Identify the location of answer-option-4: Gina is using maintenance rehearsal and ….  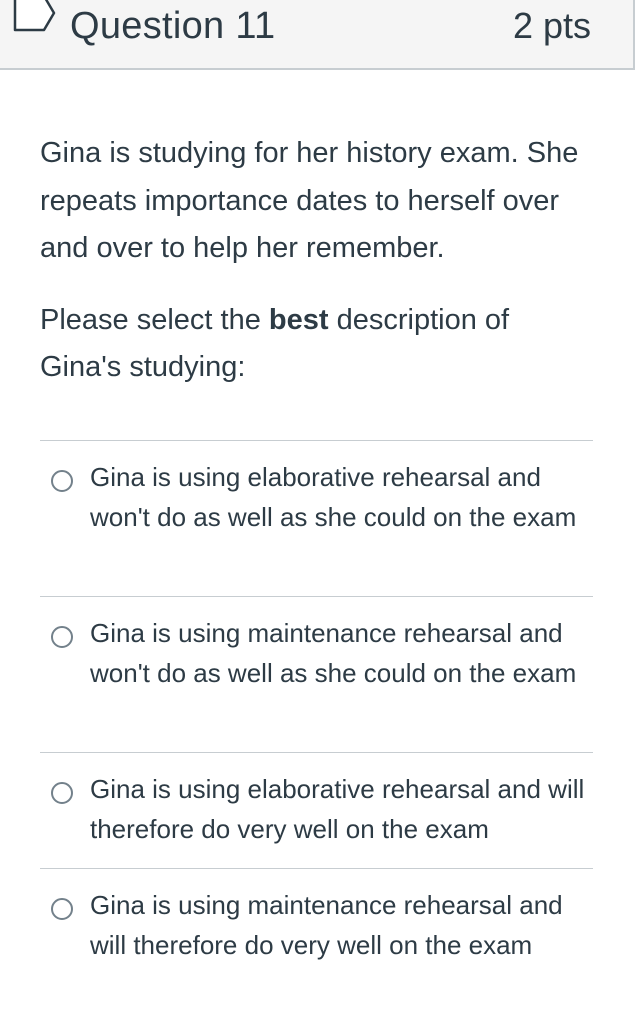
(316, 928).